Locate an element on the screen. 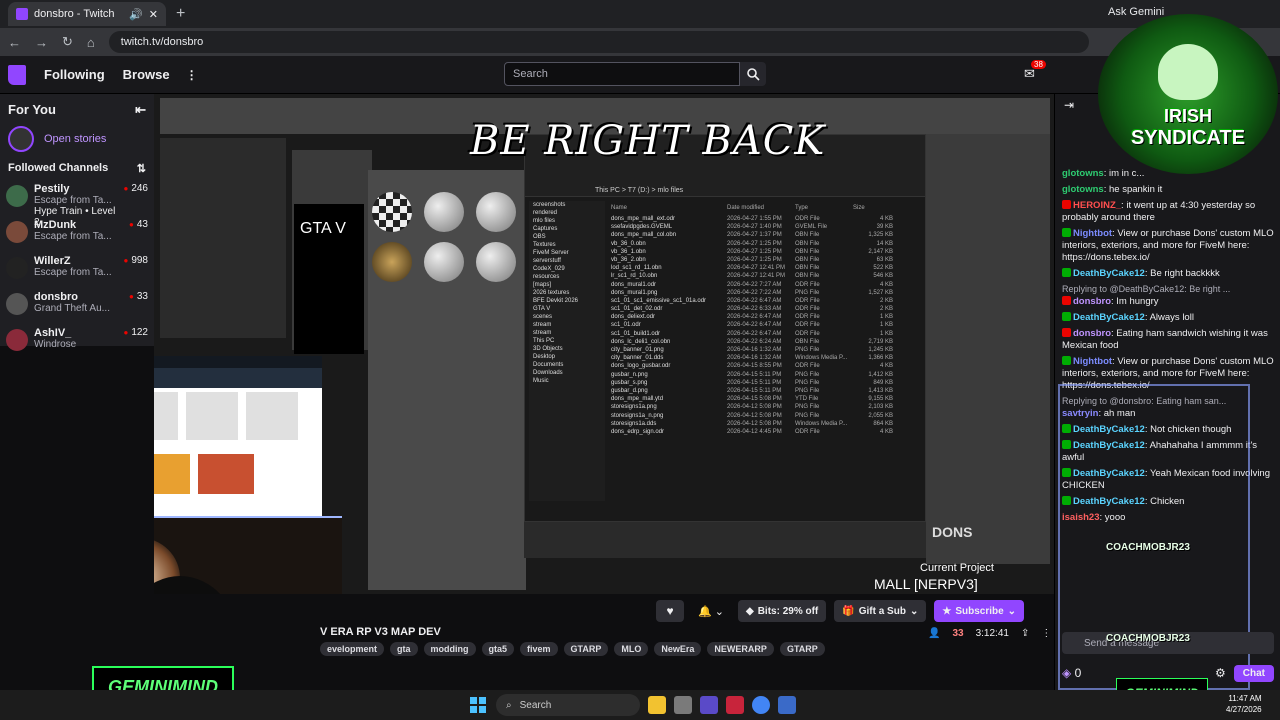 The height and width of the screenshot is (720, 1280). browser-tab: donsbro - Twitch 🔊 ✕ is located at coordinates (87, 14).